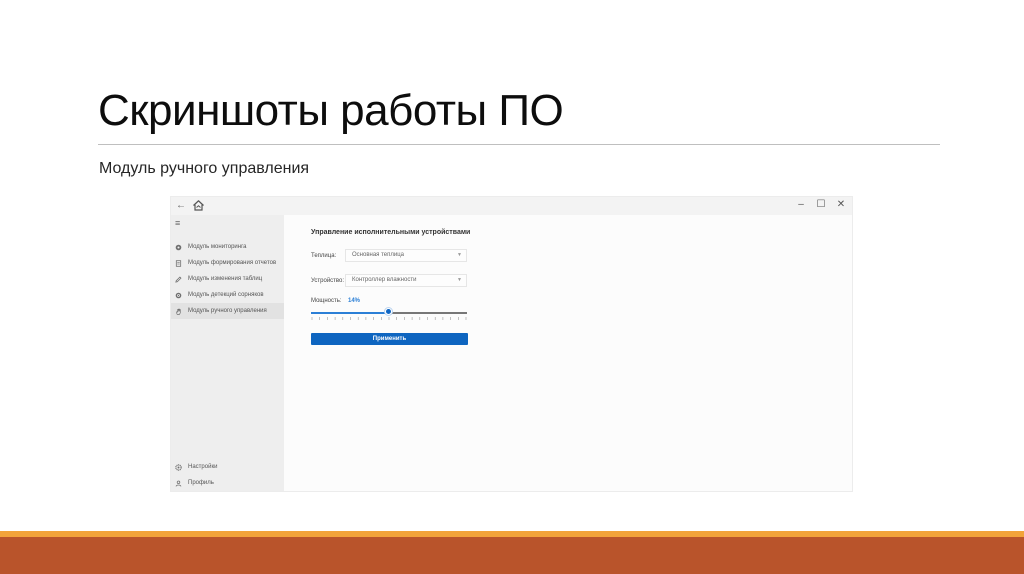 This screenshot has width=1024, height=574. I want to click on target-icon, so click(178, 295).